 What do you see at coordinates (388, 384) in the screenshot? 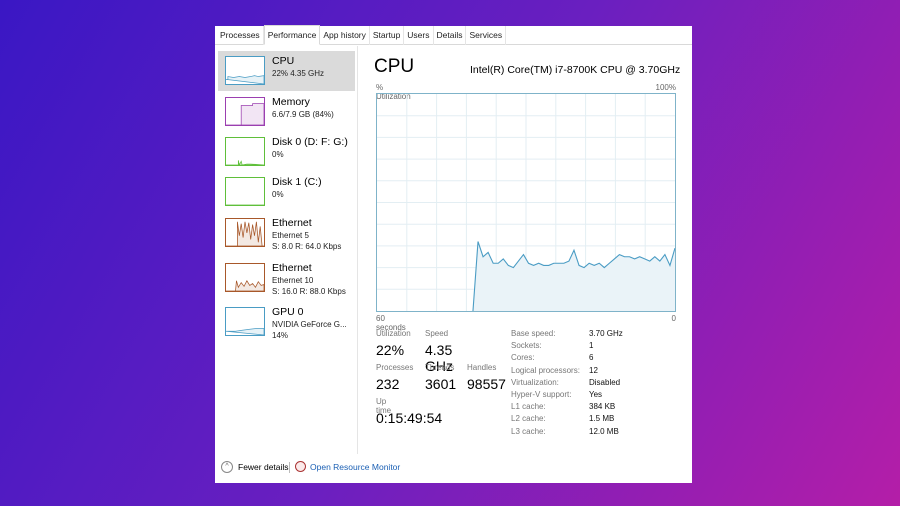
I see `processes-value: 232` at bounding box center [388, 384].